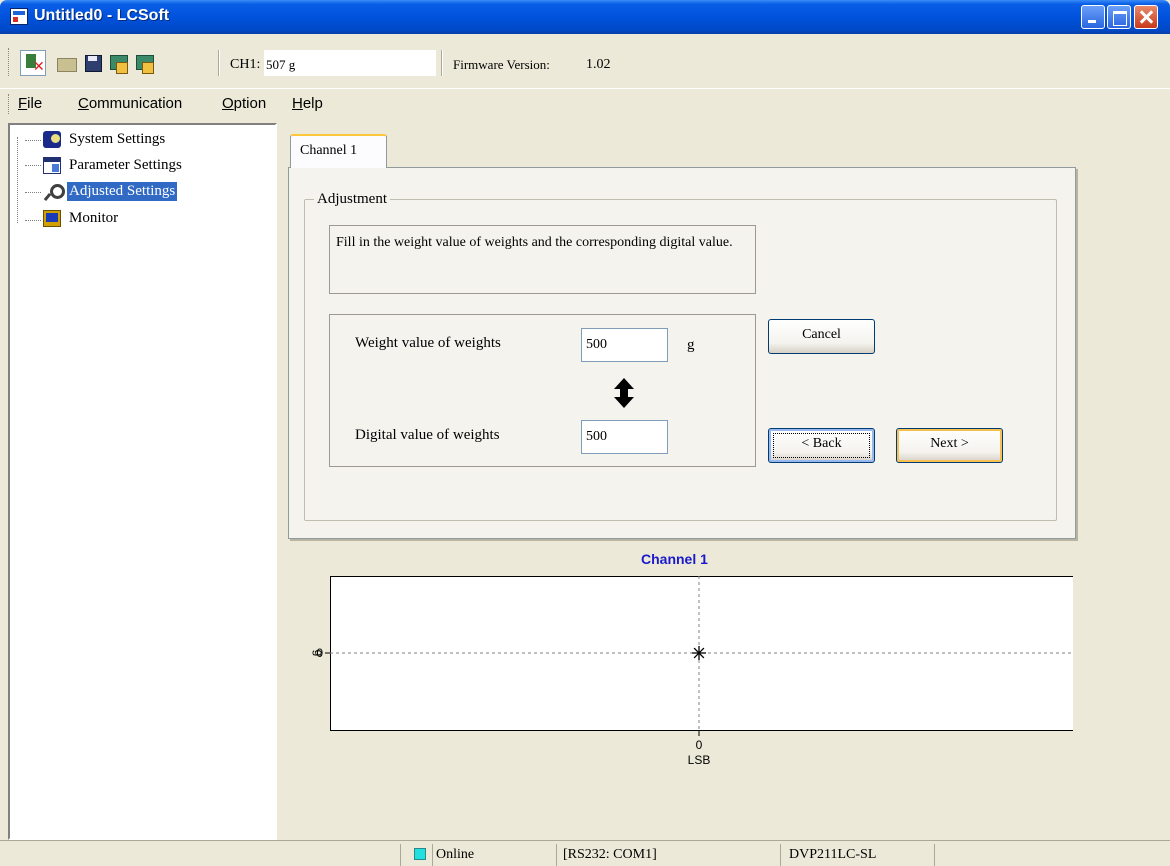 Image resolution: width=1170 pixels, height=866 pixels. I want to click on open-folder-icon, so click(66, 63).